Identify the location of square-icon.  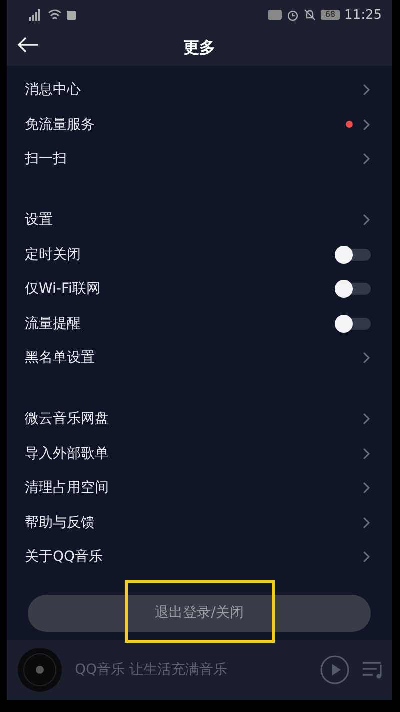
(71, 15).